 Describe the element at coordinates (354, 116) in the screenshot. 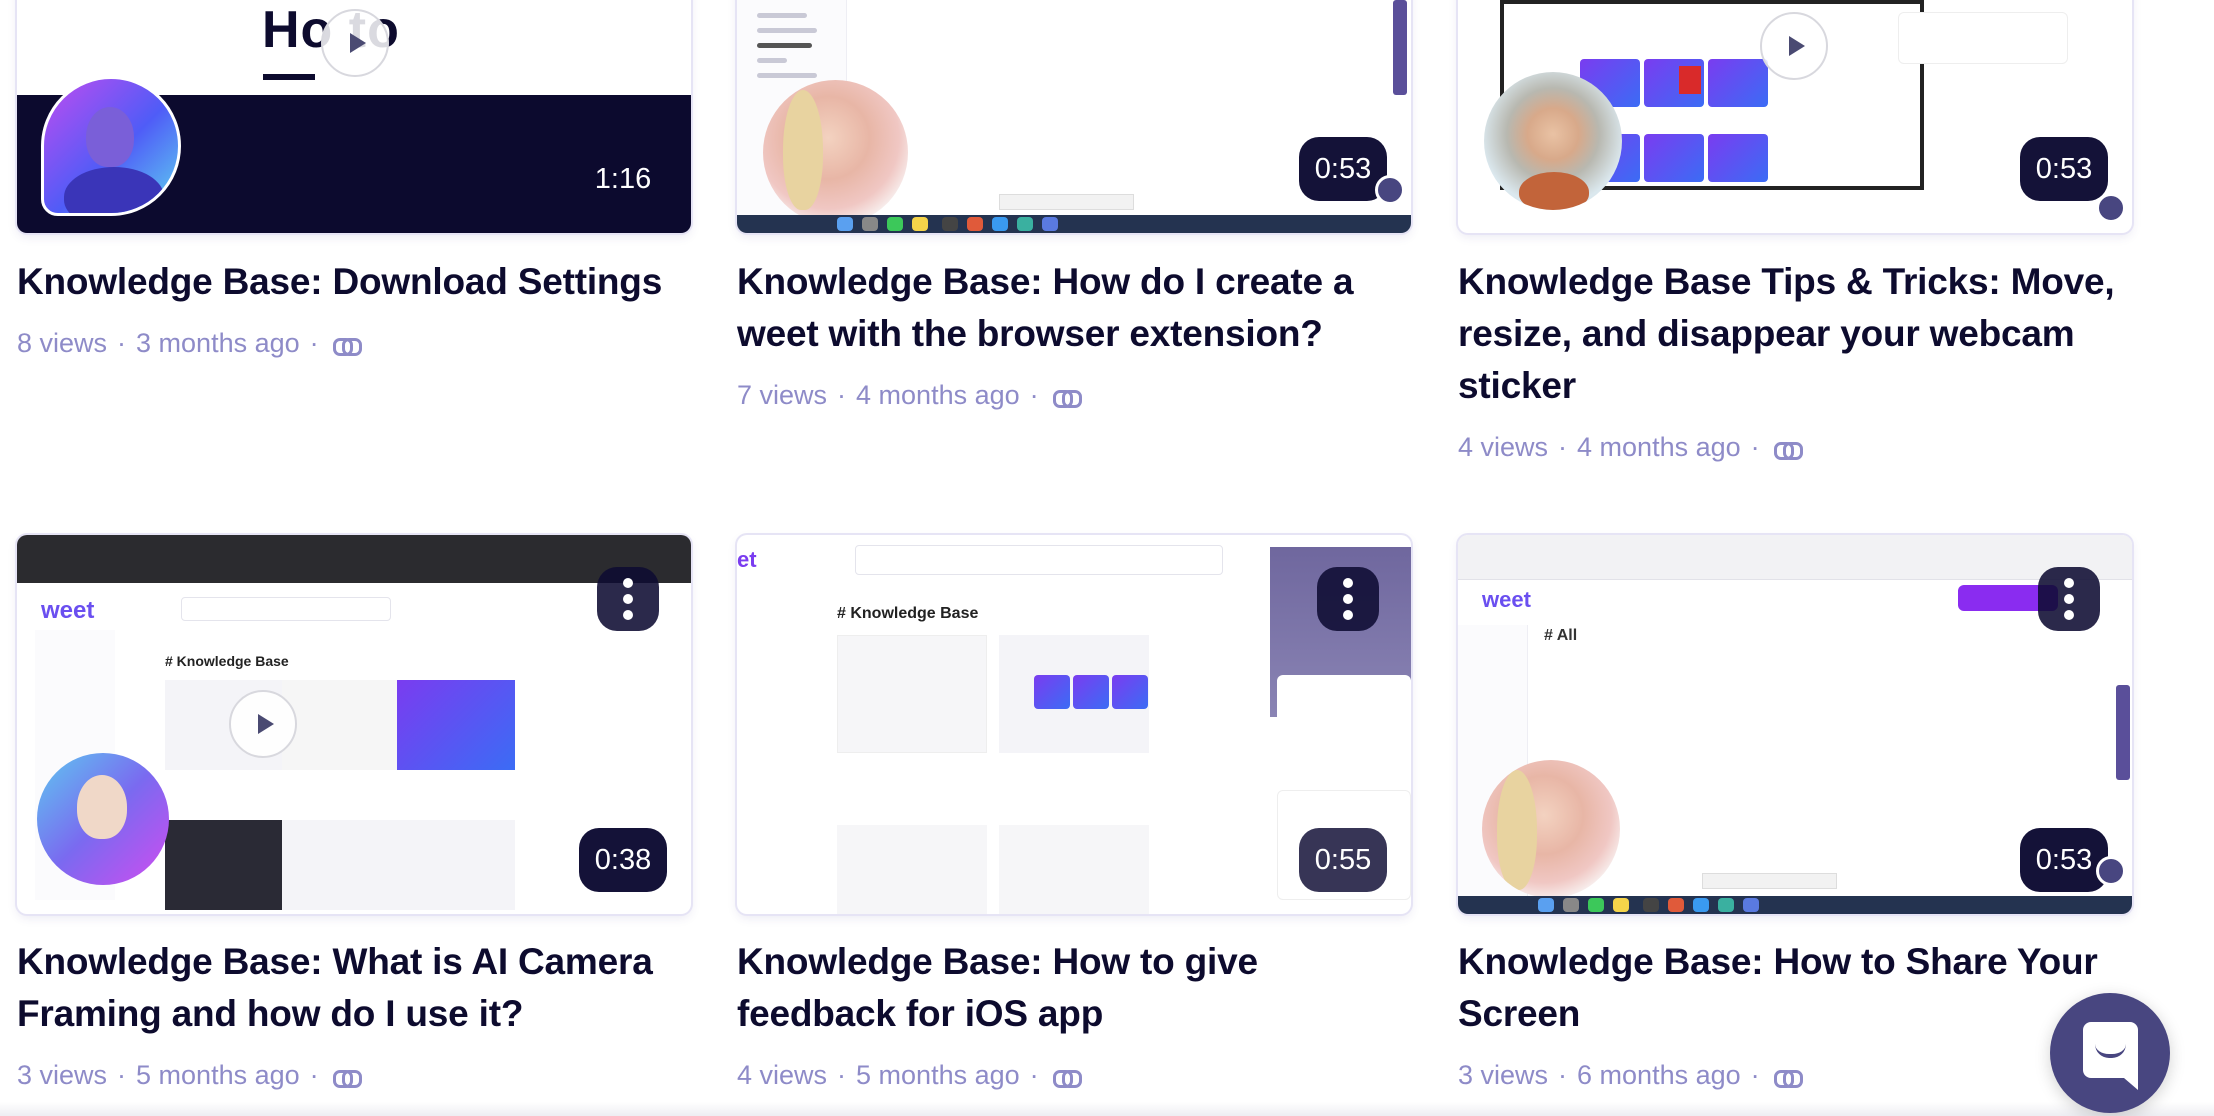

I see `video-thumbnail: Ho to 1:16` at that location.